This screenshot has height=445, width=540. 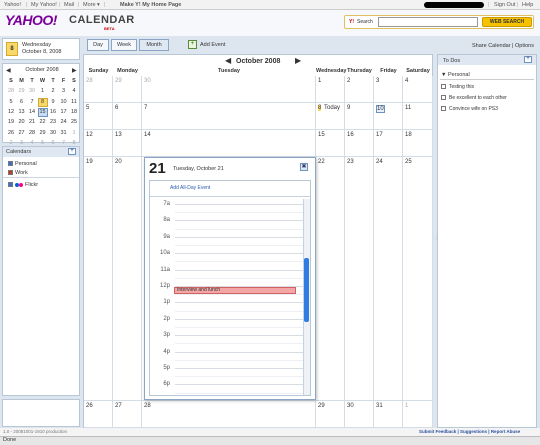 I want to click on add-event-icon: +, so click(x=192, y=44).